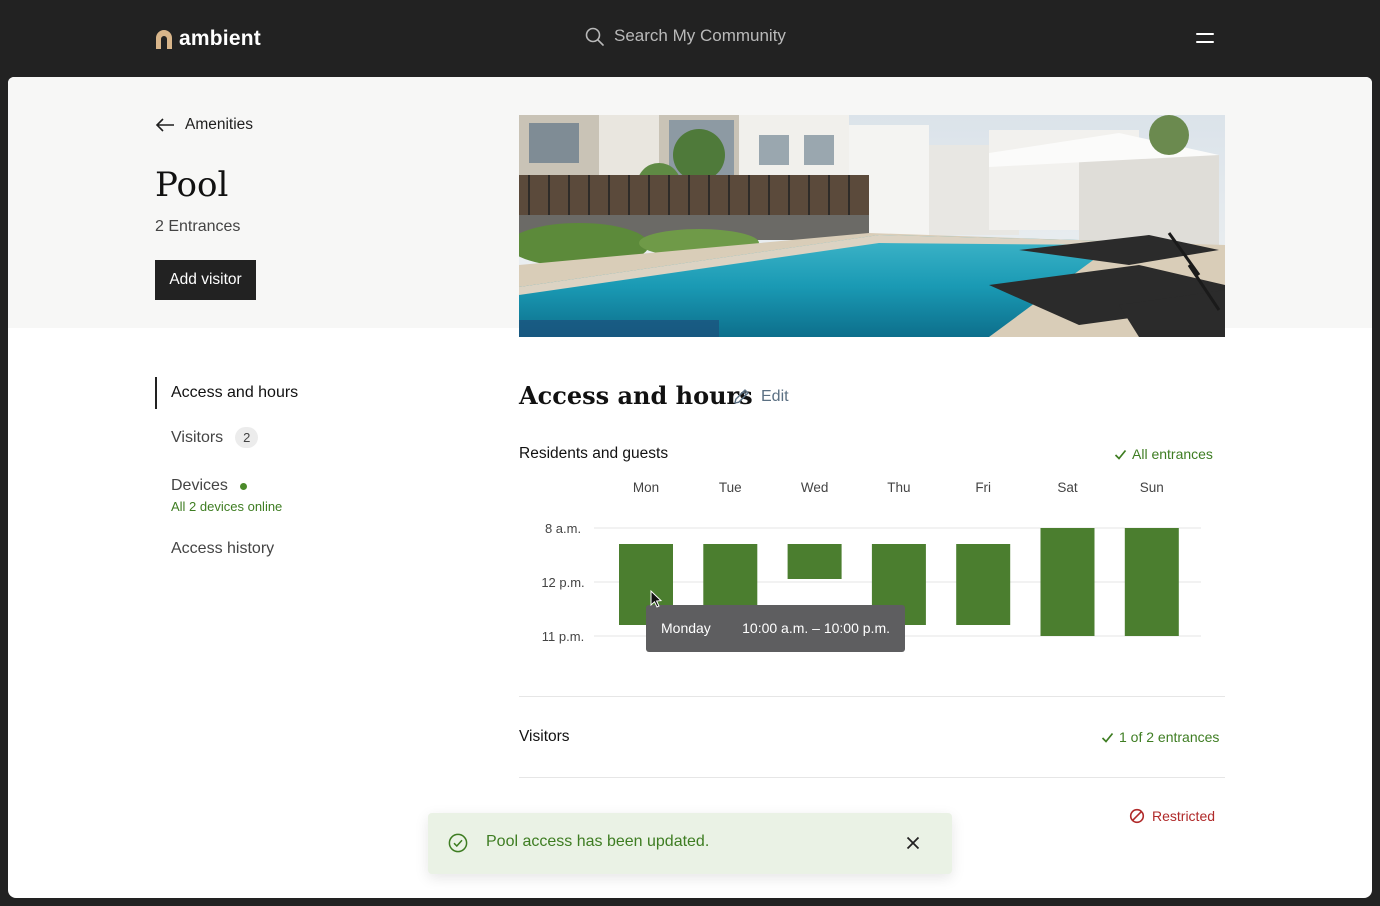 The width and height of the screenshot is (1380, 906). I want to click on brand-name: ambient, so click(220, 38).